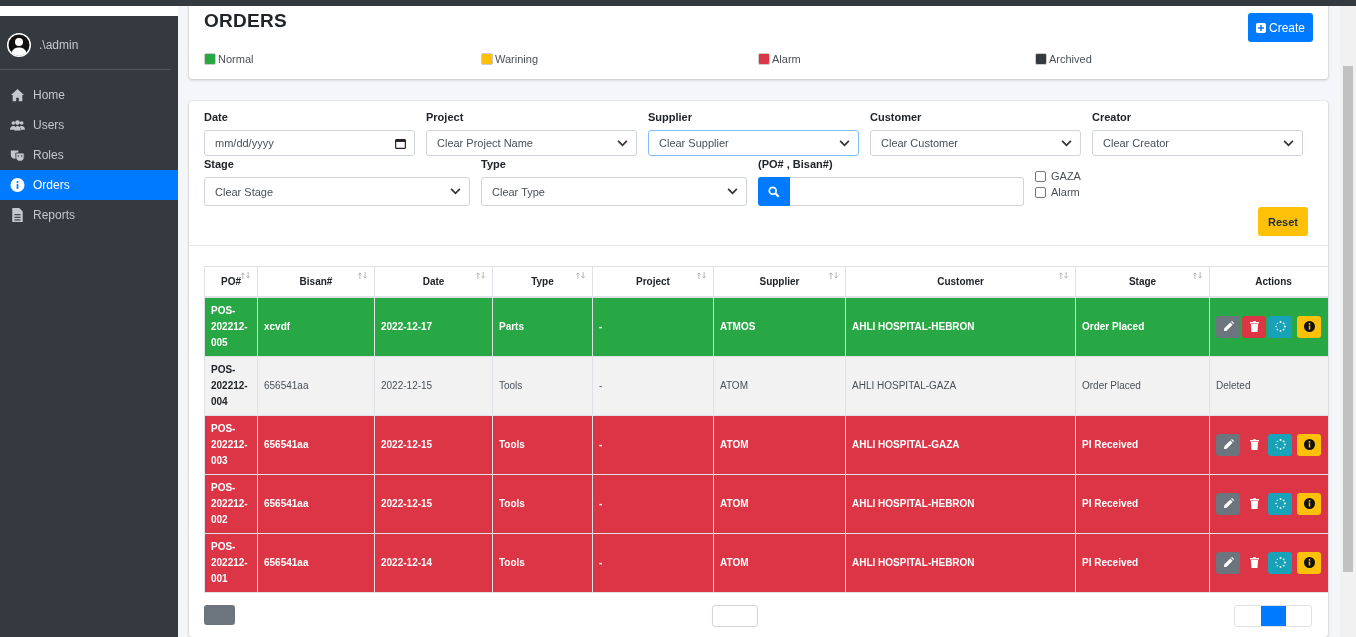 The image size is (1356, 637). I want to click on nav-item: Roles, so click(89, 155).